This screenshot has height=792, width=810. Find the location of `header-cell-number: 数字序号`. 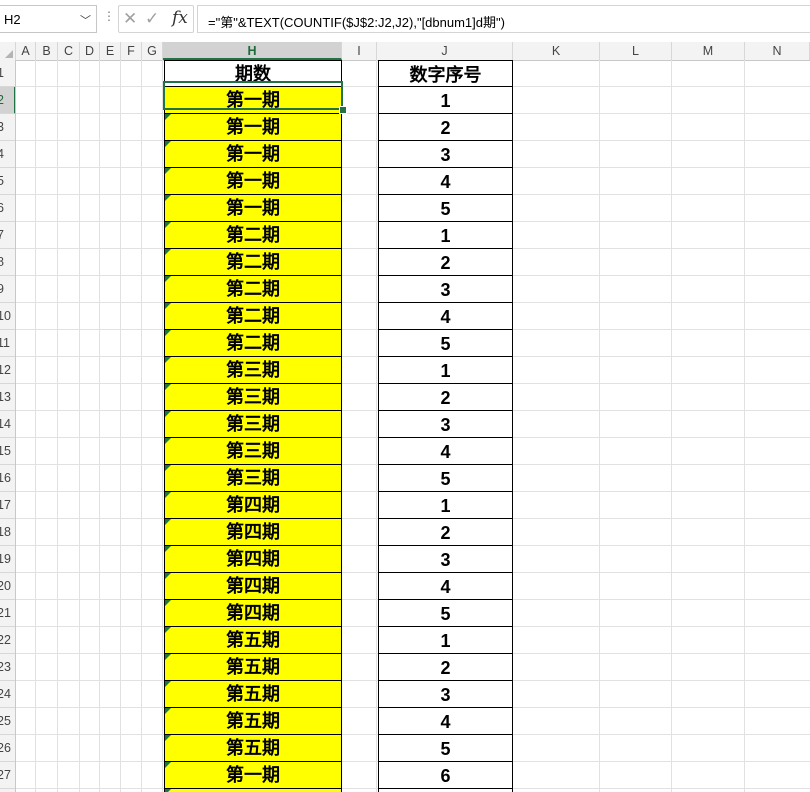

header-cell-number: 数字序号 is located at coordinates (445, 73).